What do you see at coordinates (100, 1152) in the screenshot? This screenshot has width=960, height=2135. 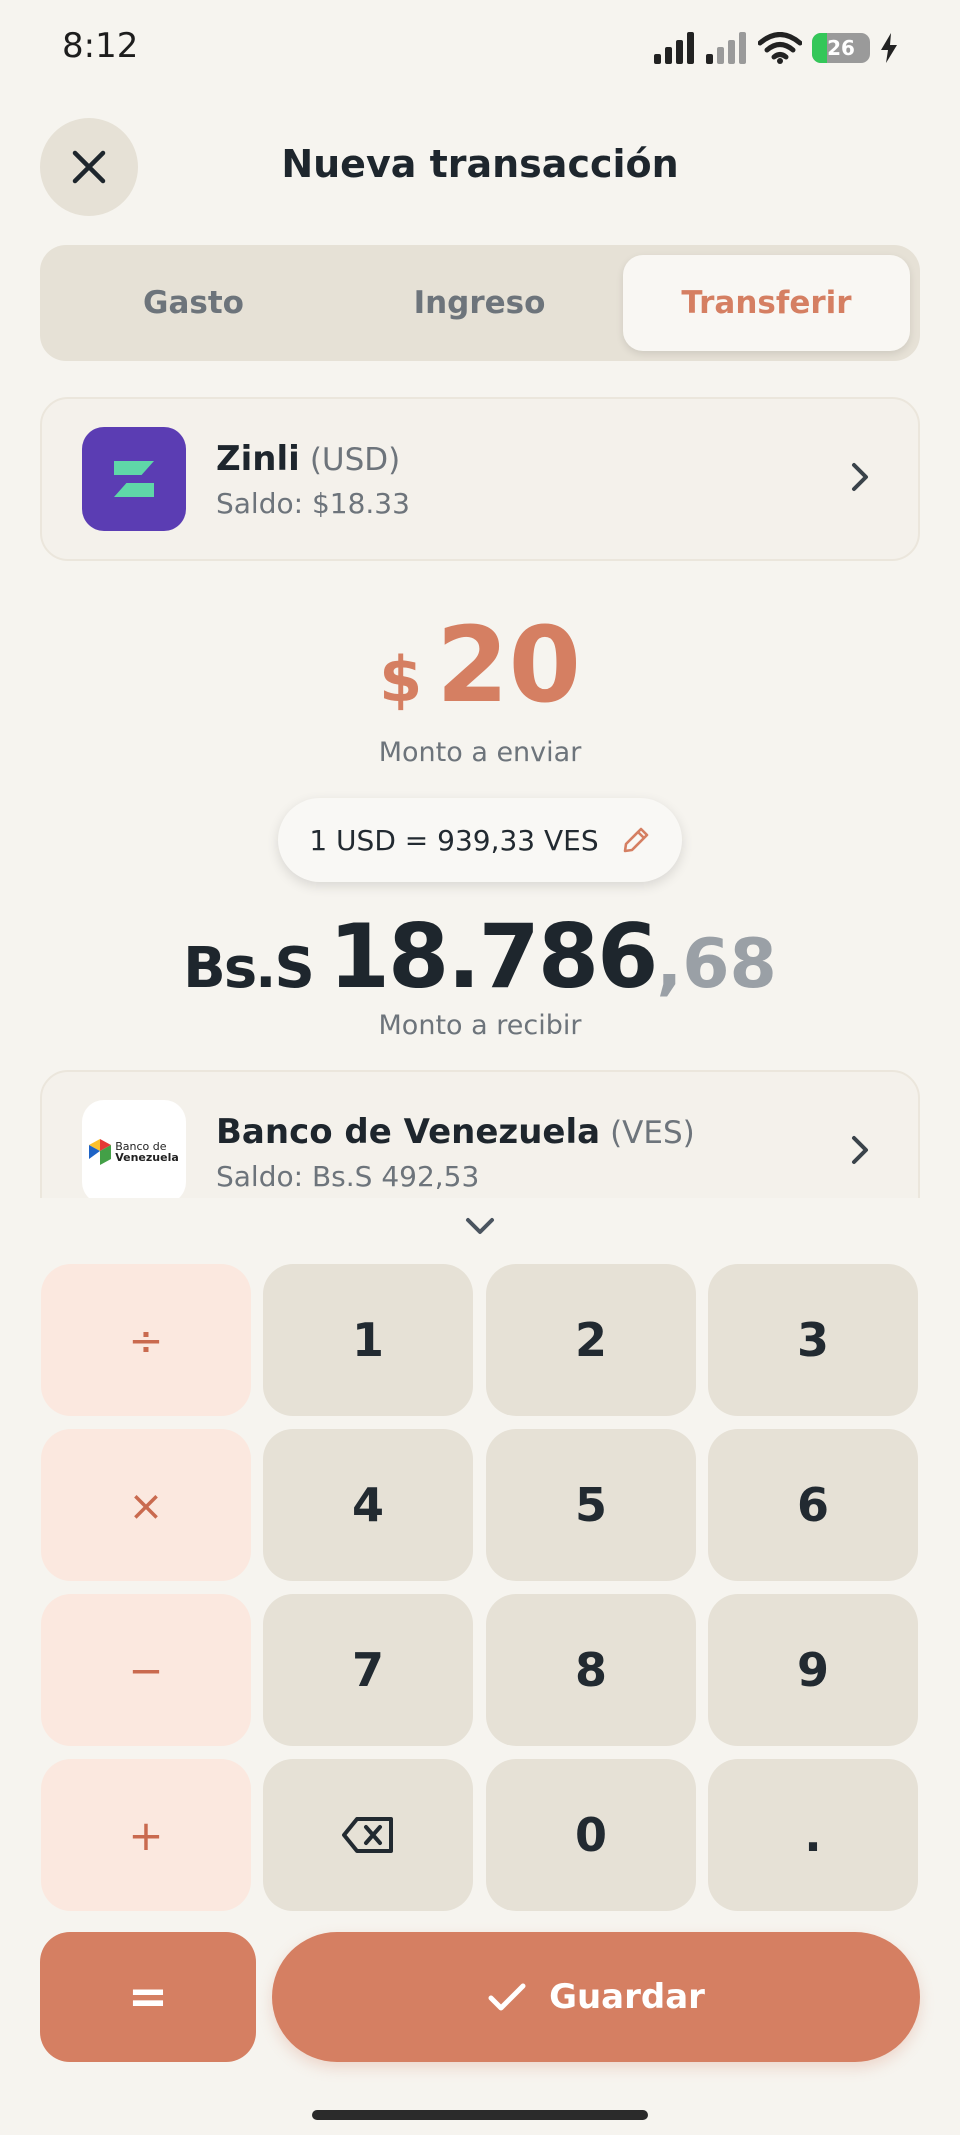 I see `bdv-flag-icon` at bounding box center [100, 1152].